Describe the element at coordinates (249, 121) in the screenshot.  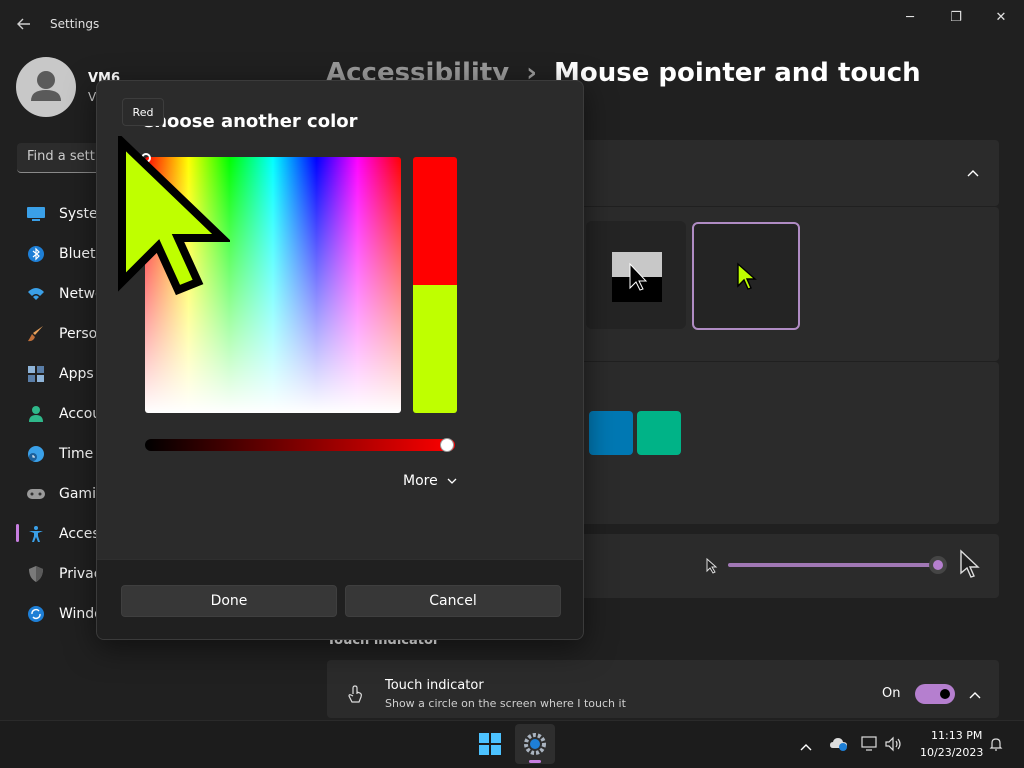
I see `dialog-title: Choose another color` at that location.